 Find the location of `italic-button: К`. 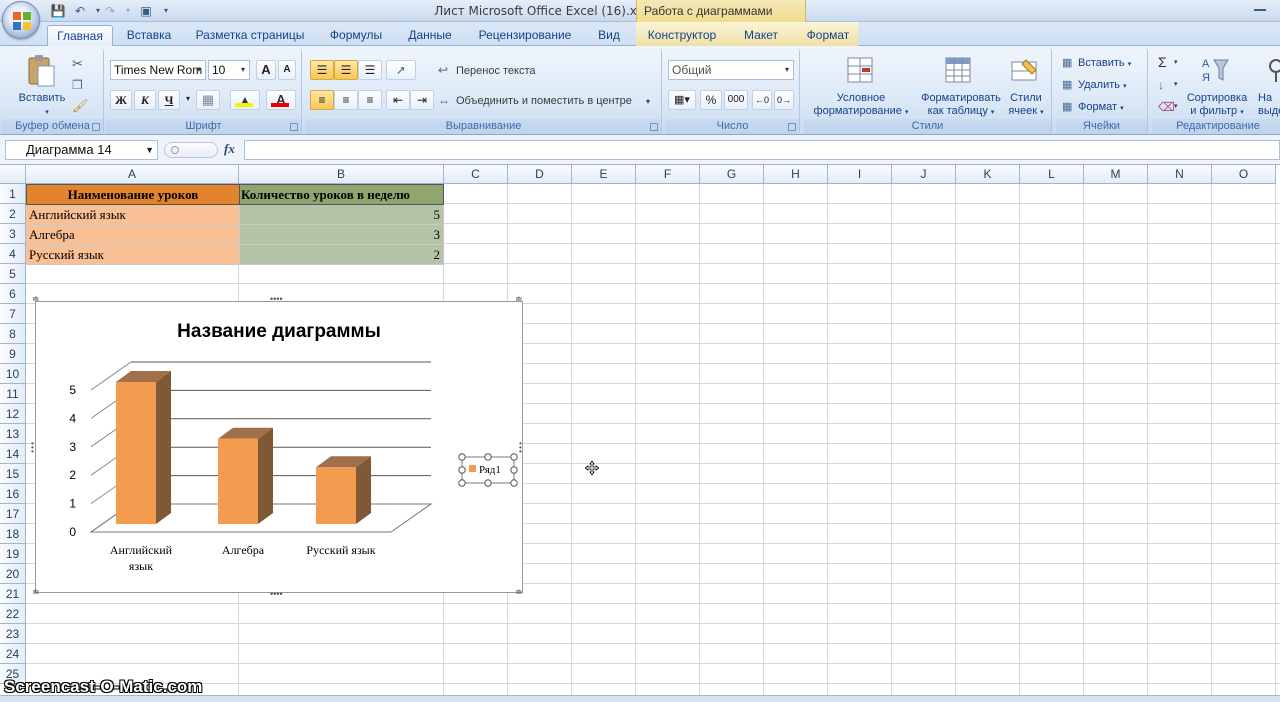

italic-button: К is located at coordinates (145, 100).